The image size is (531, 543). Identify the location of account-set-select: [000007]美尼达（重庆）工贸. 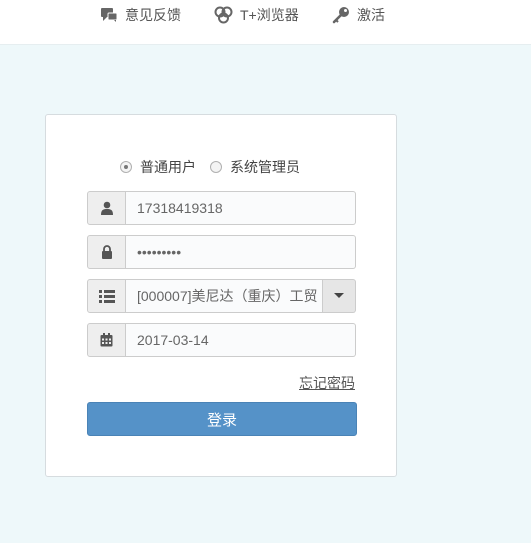
(224, 296).